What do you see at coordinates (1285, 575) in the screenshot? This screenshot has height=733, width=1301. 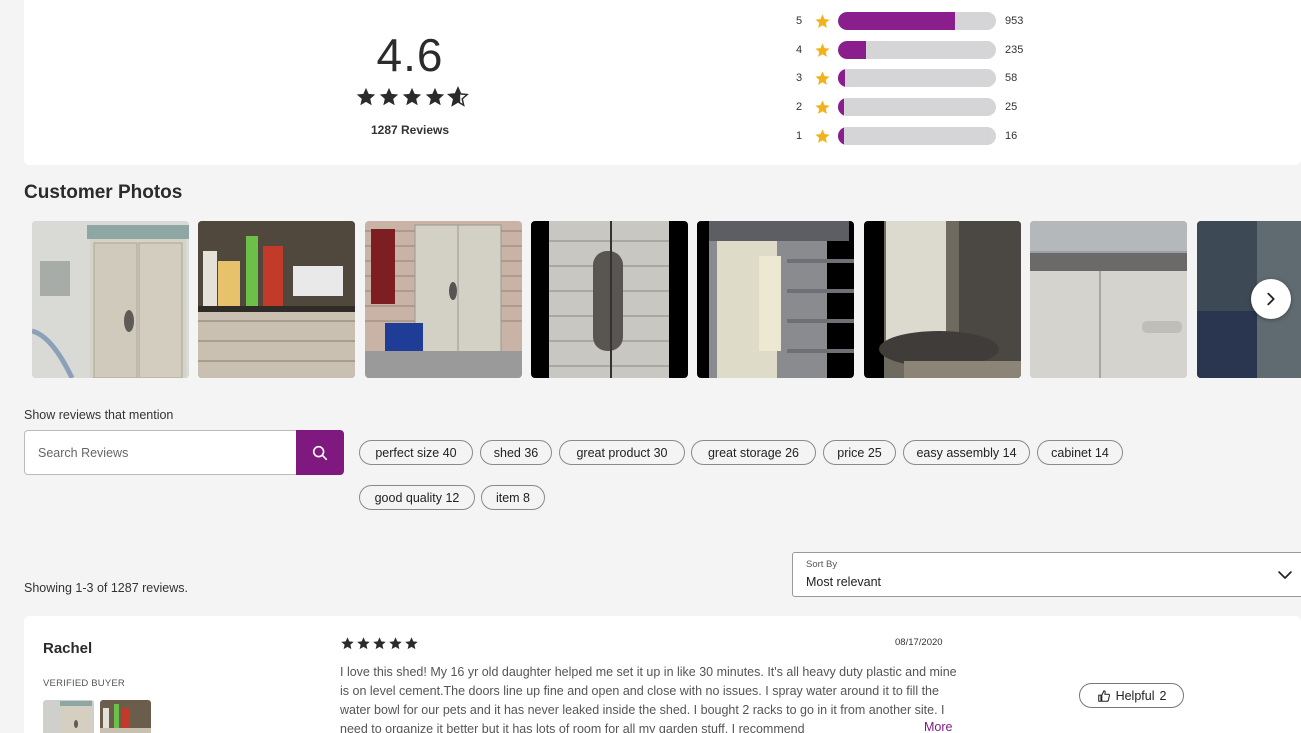 I see `chevron-down-icon` at bounding box center [1285, 575].